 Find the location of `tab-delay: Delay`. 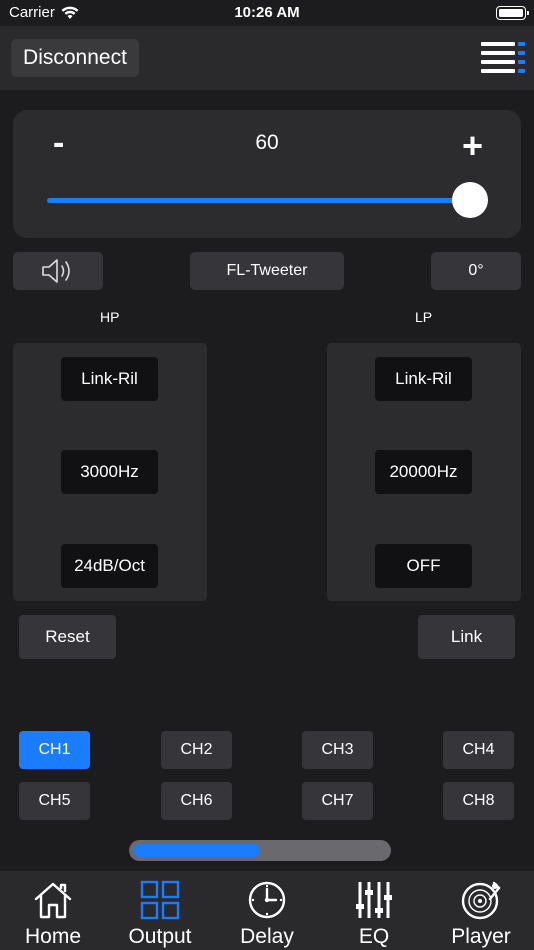

tab-delay: Delay is located at coordinates (267, 910).